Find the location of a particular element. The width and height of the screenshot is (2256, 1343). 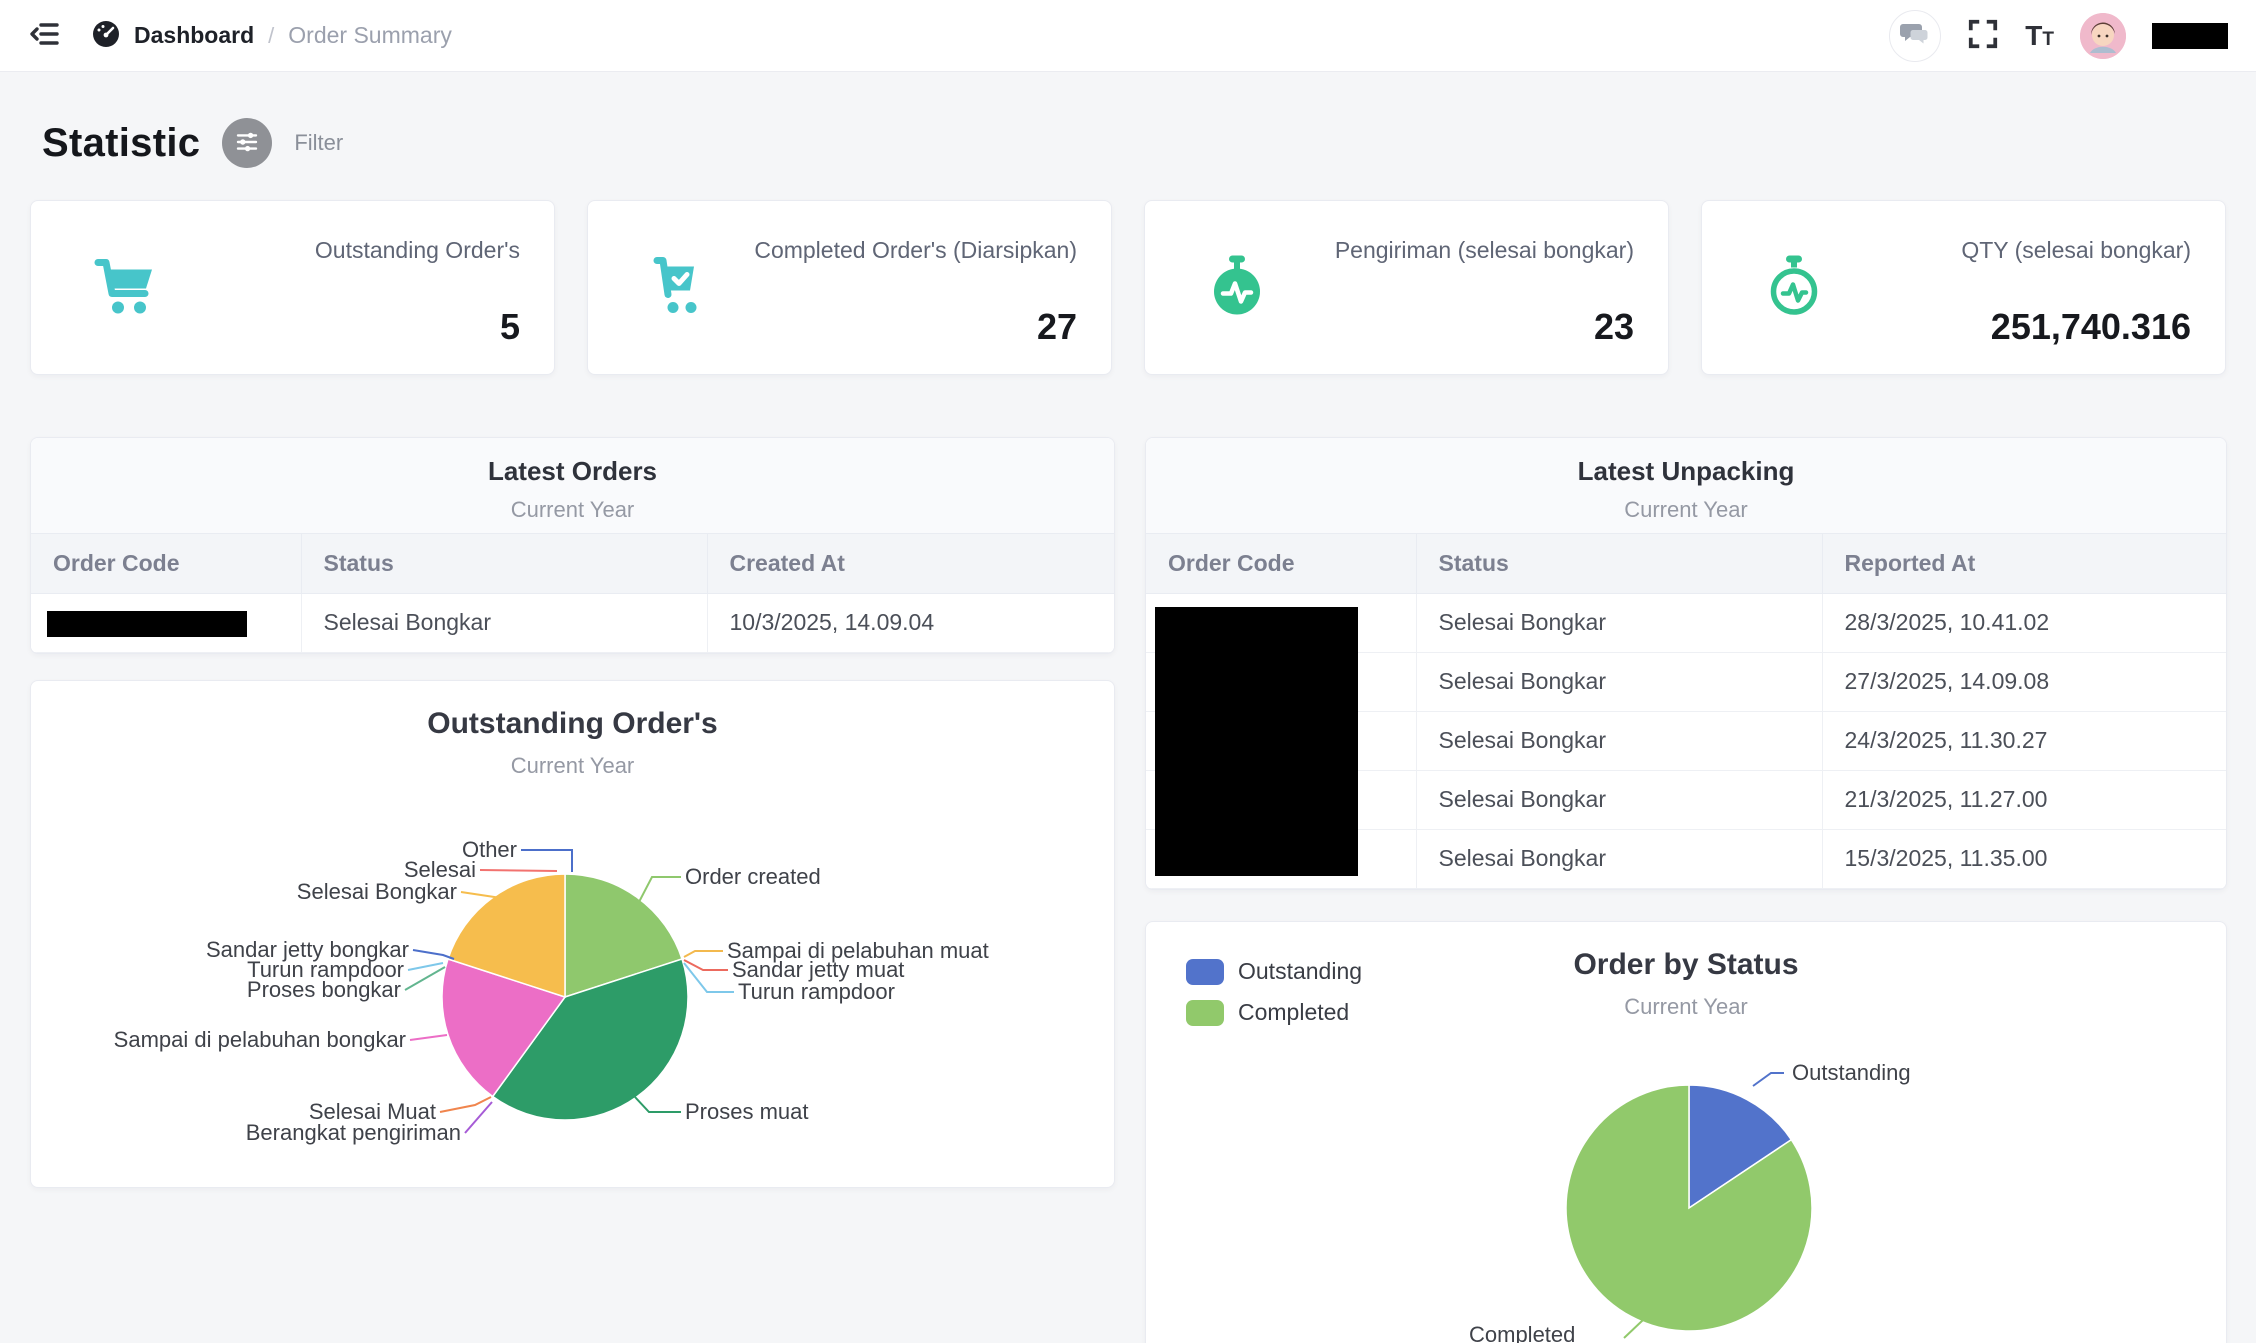

breadcrumb: Dashboard / Order Summary is located at coordinates (271, 36).